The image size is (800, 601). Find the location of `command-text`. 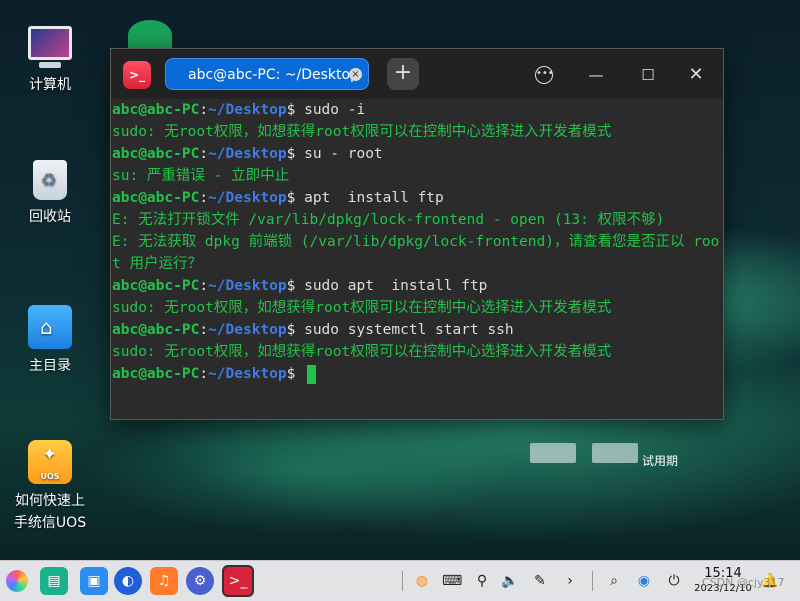

command-text is located at coordinates (299, 374).